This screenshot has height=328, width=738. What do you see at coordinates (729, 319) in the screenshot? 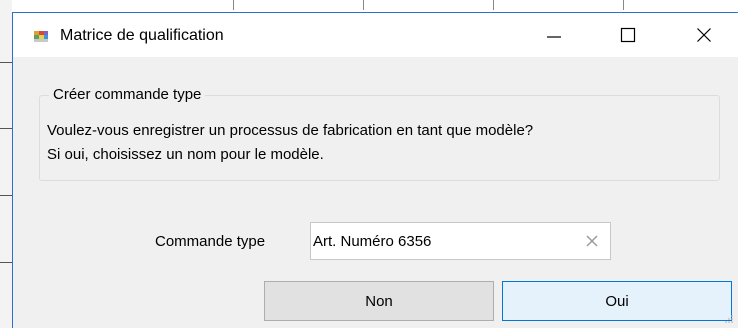
I see `resize-grip-icon` at bounding box center [729, 319].